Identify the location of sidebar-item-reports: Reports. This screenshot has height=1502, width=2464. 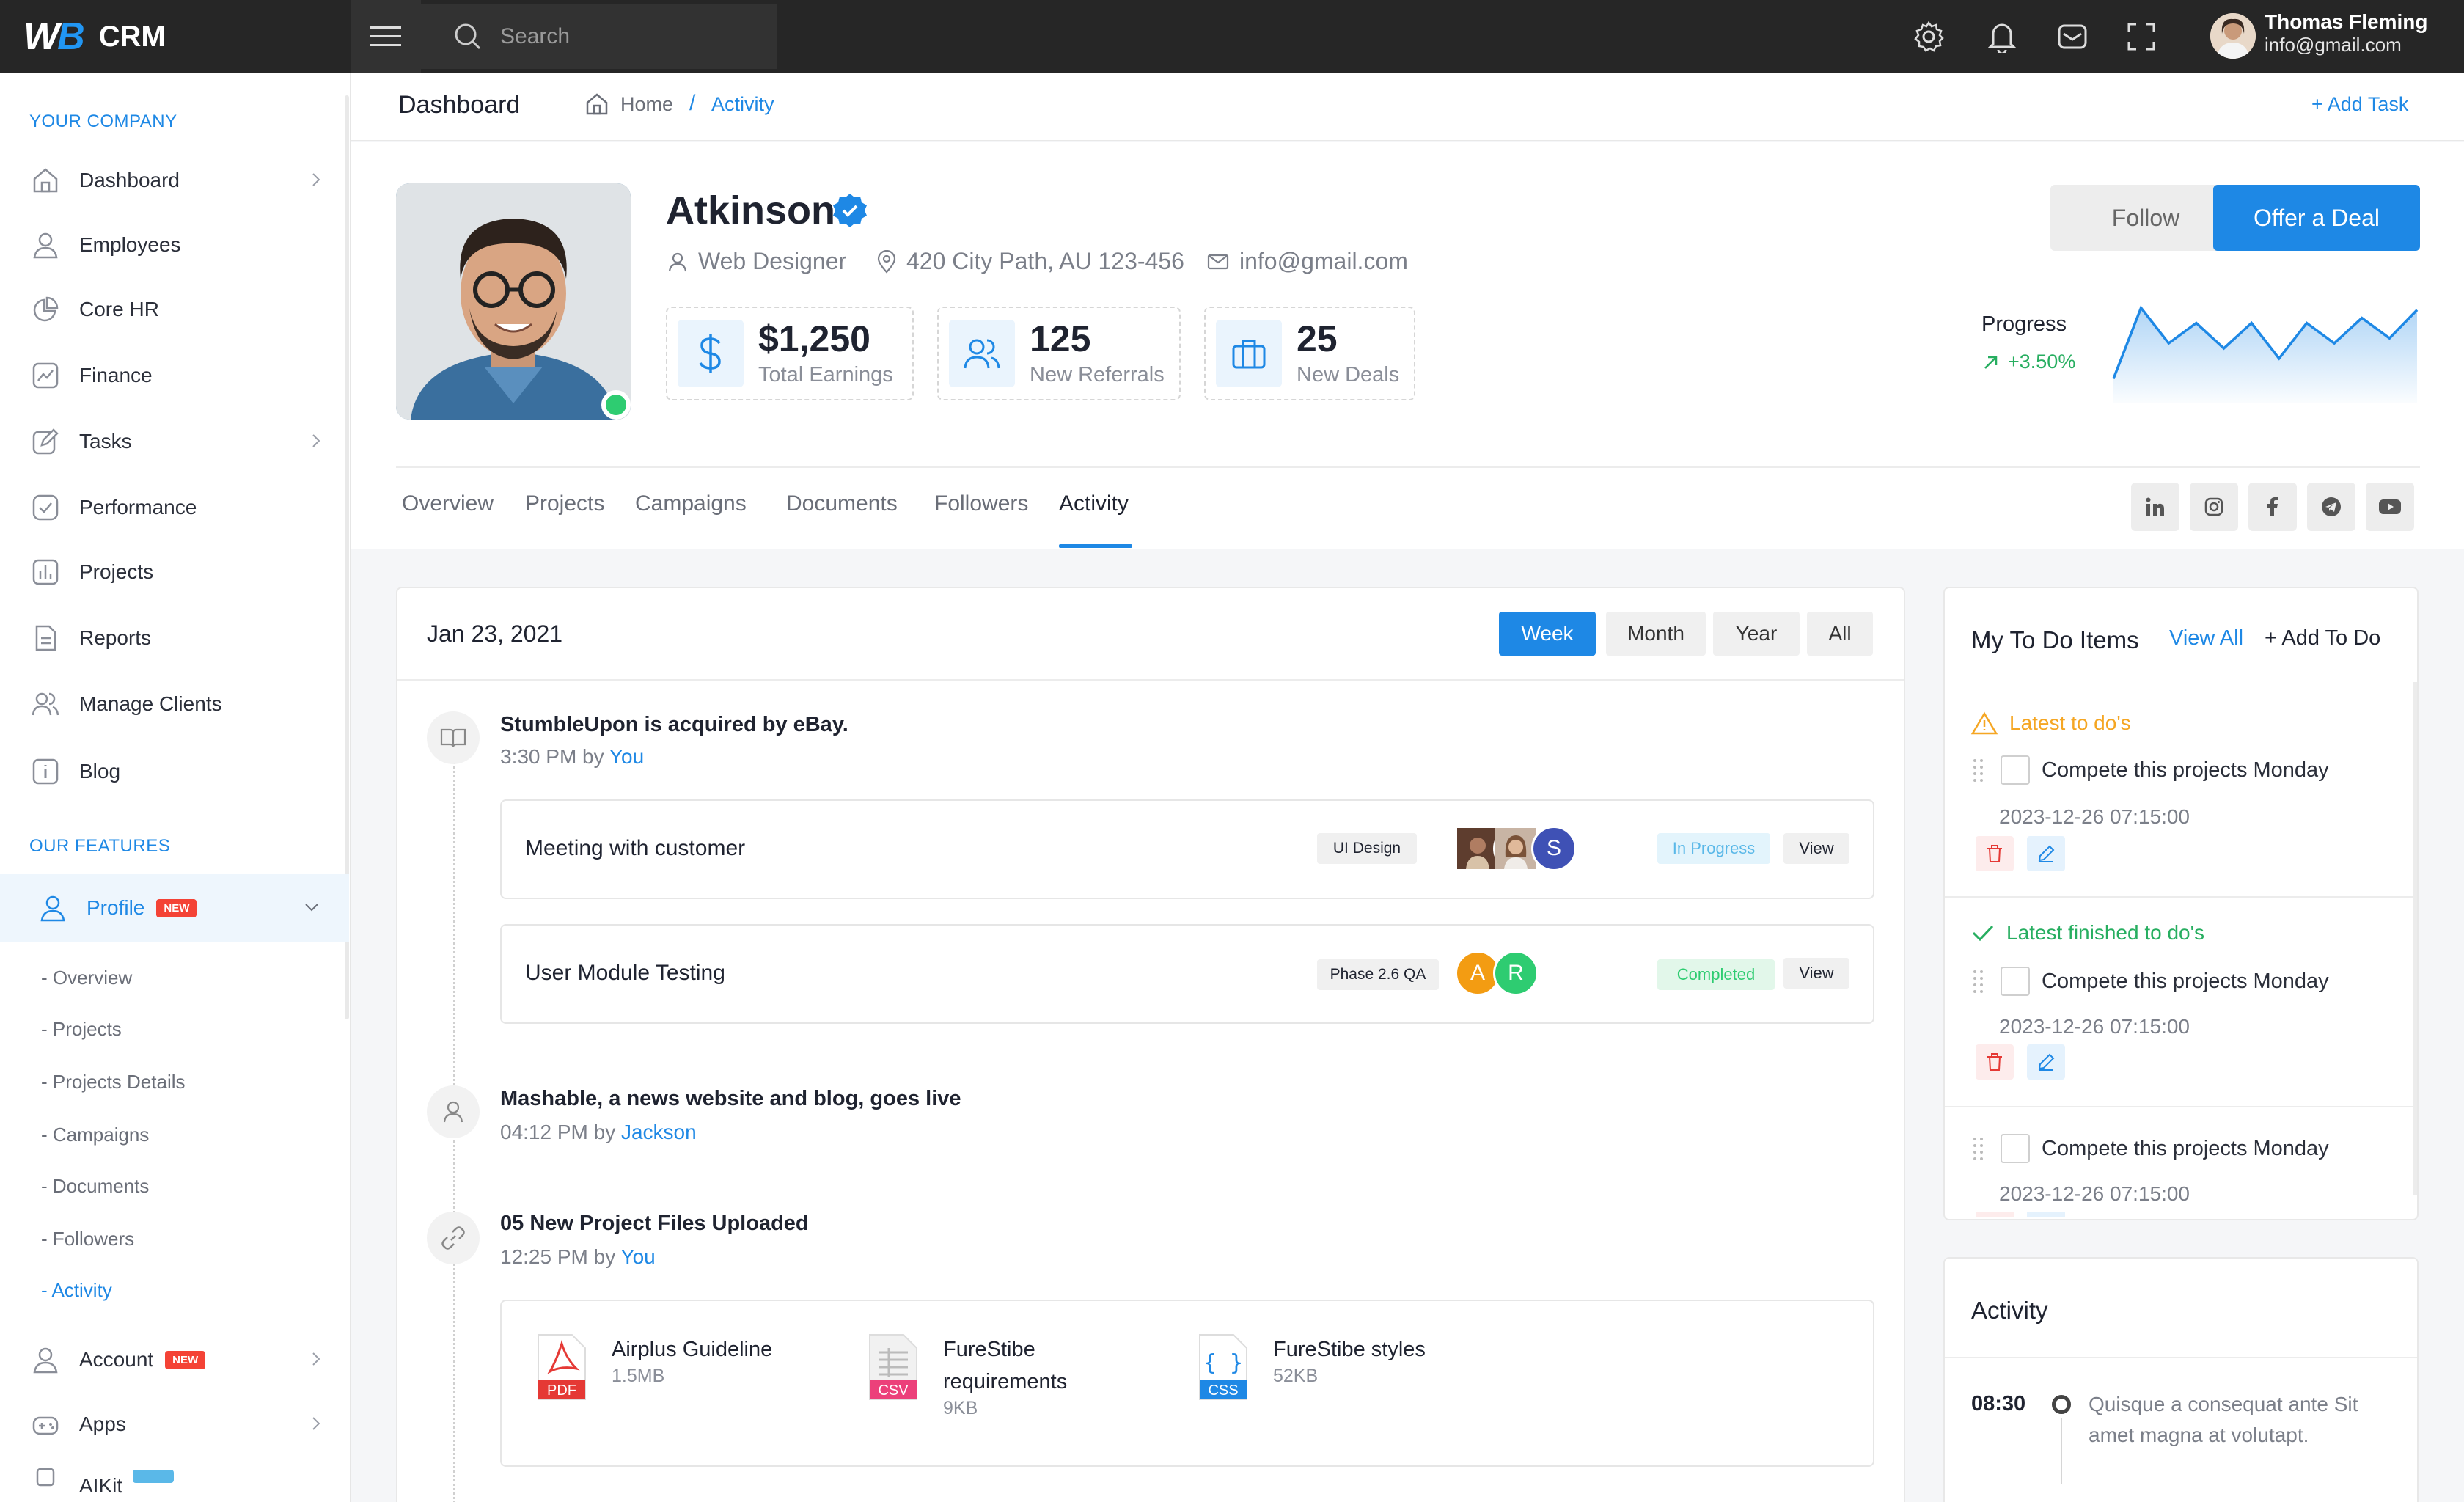
(179, 638).